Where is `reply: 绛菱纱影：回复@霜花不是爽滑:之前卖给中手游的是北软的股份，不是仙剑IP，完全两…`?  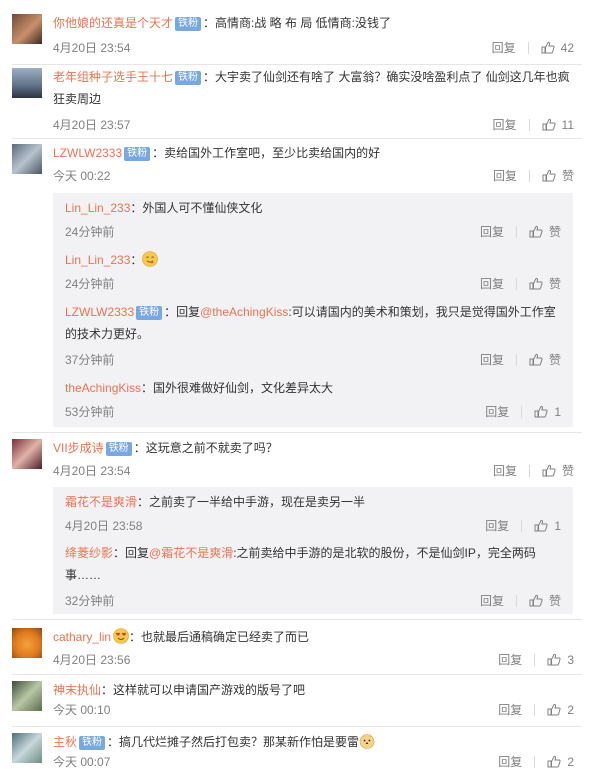
reply: 绛菱纱影：回复@霜花不是爽滑:之前卖给中手游的是北软的股份，不是仙剑IP，完全两… is located at coordinates (313, 576).